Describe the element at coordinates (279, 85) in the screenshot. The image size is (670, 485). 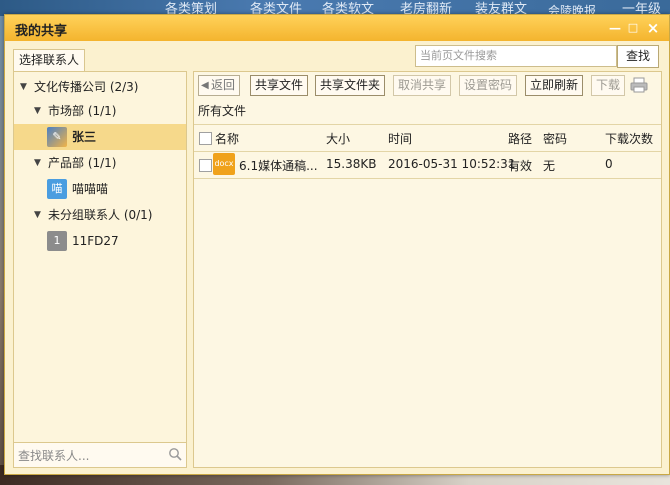
I see `share-file-button: 共享文件` at that location.